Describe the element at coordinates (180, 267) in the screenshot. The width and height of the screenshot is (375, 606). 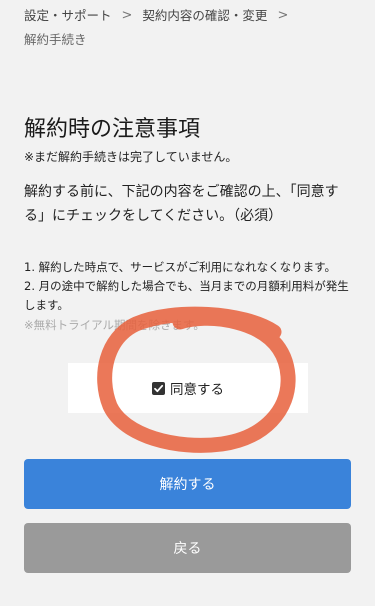
I see `list-item: 1. 解約した時点で、サービスがご利用になれなくなります。` at that location.